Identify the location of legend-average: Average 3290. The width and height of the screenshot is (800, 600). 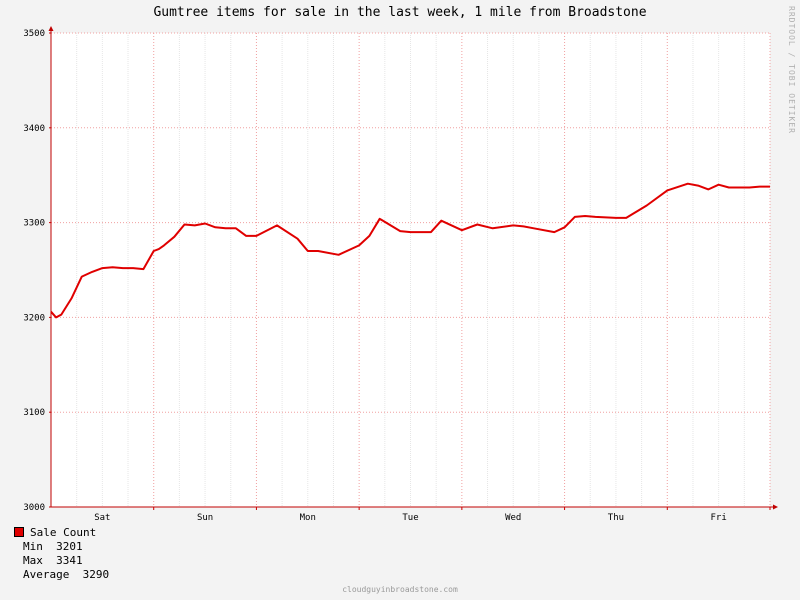
(61, 575).